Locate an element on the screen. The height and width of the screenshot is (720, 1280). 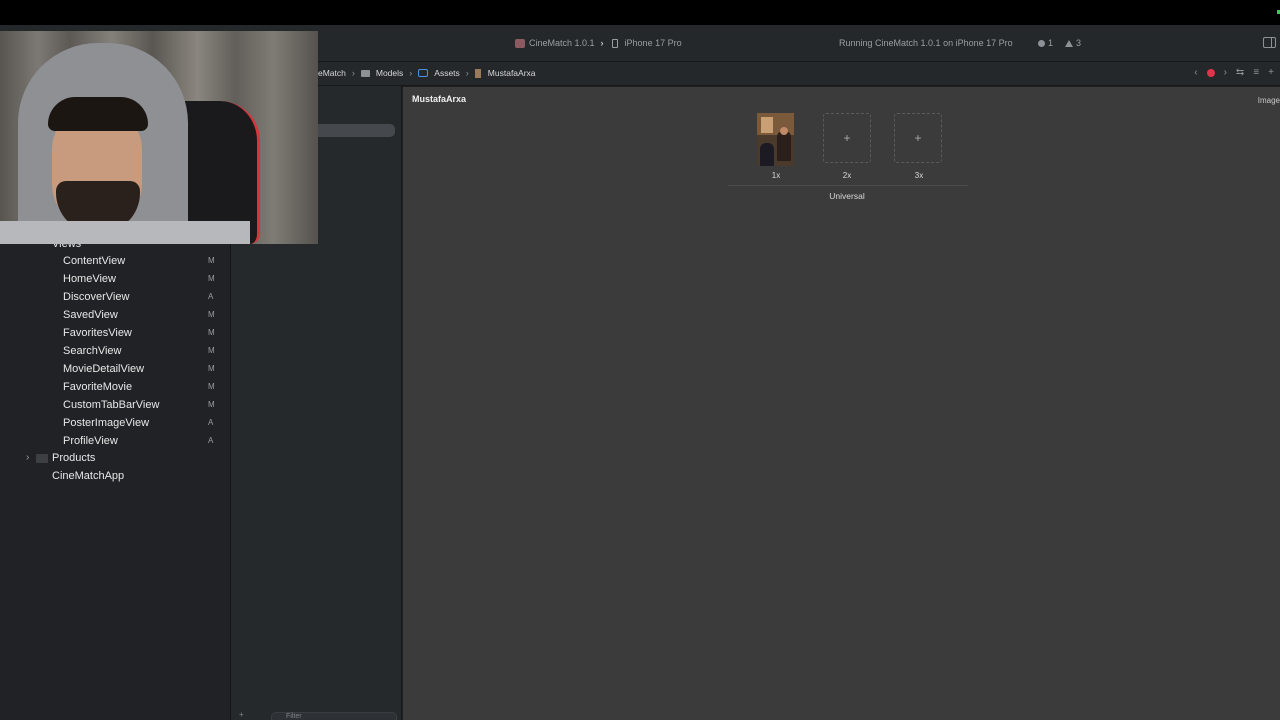
webcam-overlay is located at coordinates (159, 137).